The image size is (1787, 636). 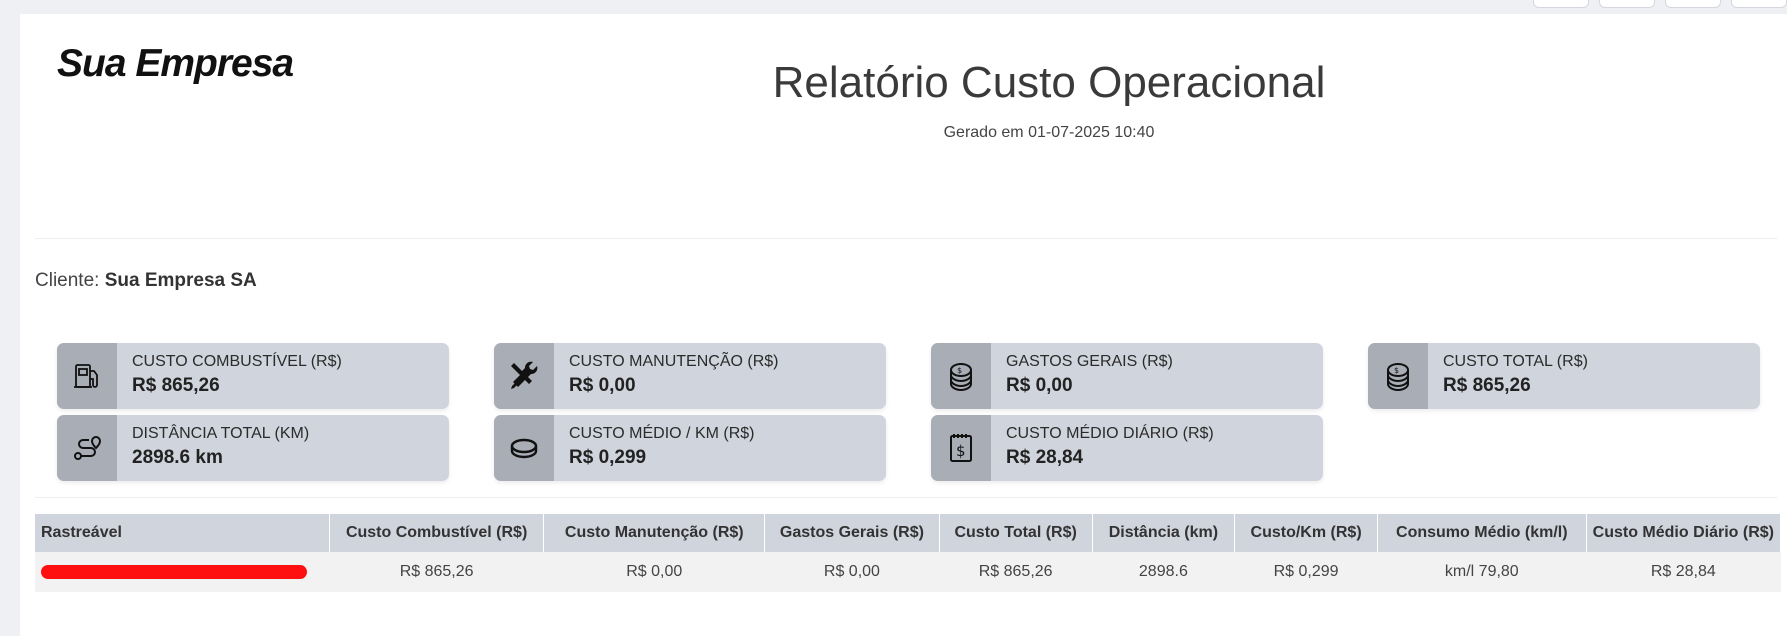 What do you see at coordinates (1482, 533) in the screenshot?
I see `col-avg-consumption: Consumo Médio (km/l)` at bounding box center [1482, 533].